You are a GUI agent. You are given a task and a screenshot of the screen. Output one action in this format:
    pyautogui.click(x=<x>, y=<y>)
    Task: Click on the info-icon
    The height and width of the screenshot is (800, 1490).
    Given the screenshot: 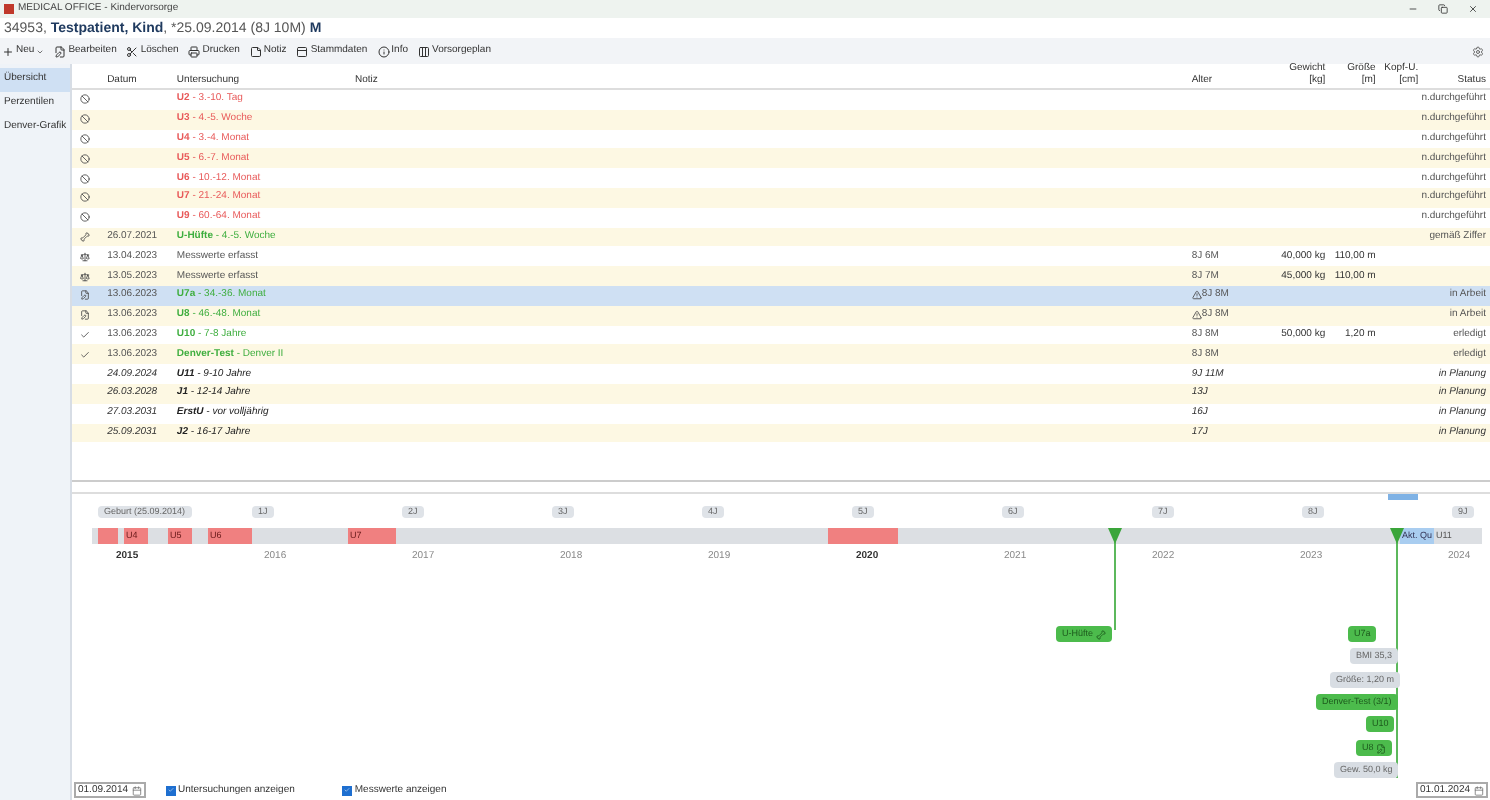 What is the action you would take?
    pyautogui.click(x=383, y=51)
    